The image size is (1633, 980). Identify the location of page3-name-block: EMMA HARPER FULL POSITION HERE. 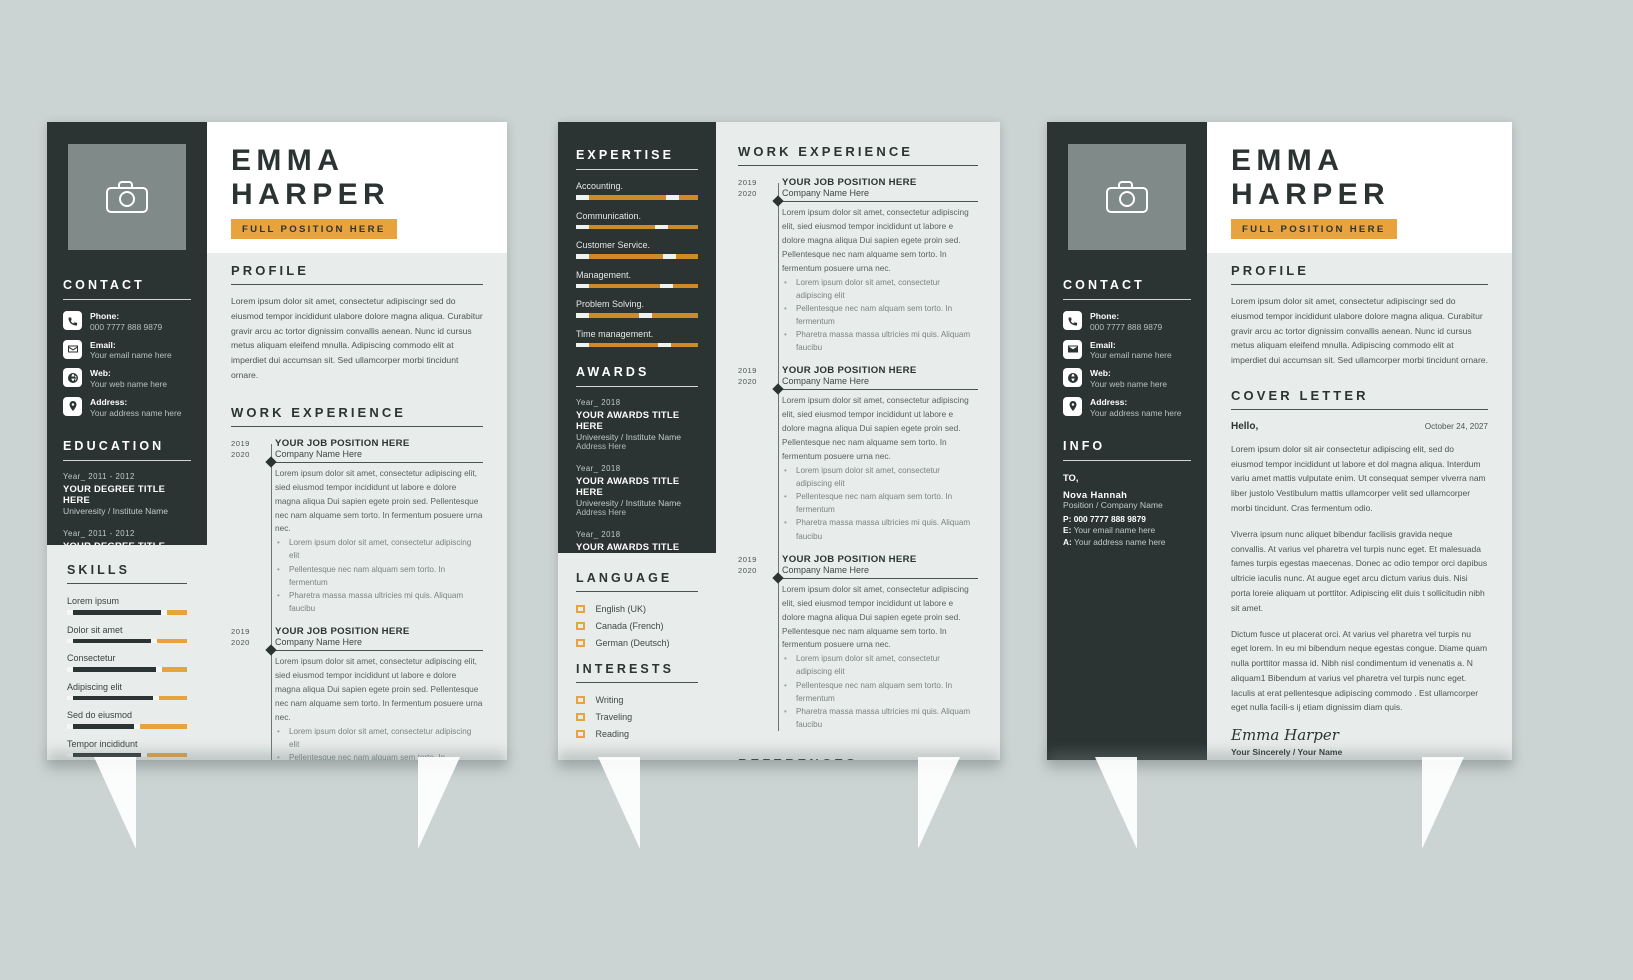
(1359, 187).